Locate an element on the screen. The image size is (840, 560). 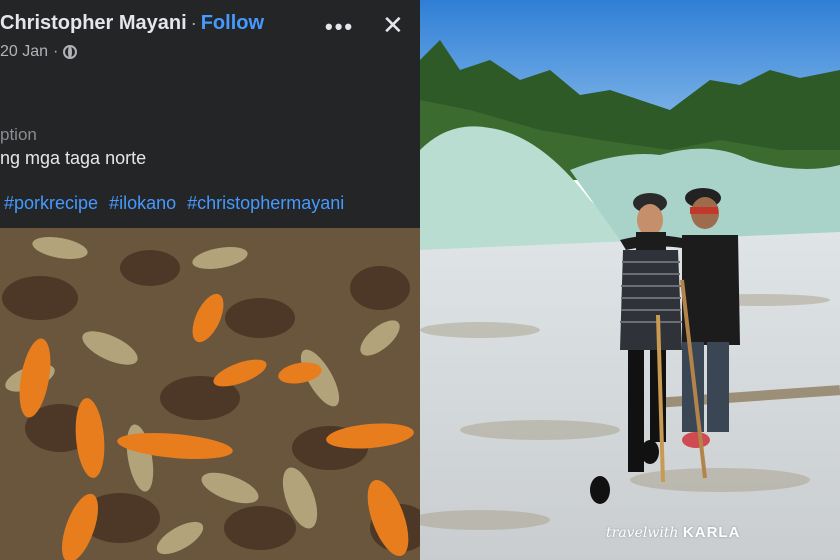
follow-button: Follow is located at coordinates (232, 23).